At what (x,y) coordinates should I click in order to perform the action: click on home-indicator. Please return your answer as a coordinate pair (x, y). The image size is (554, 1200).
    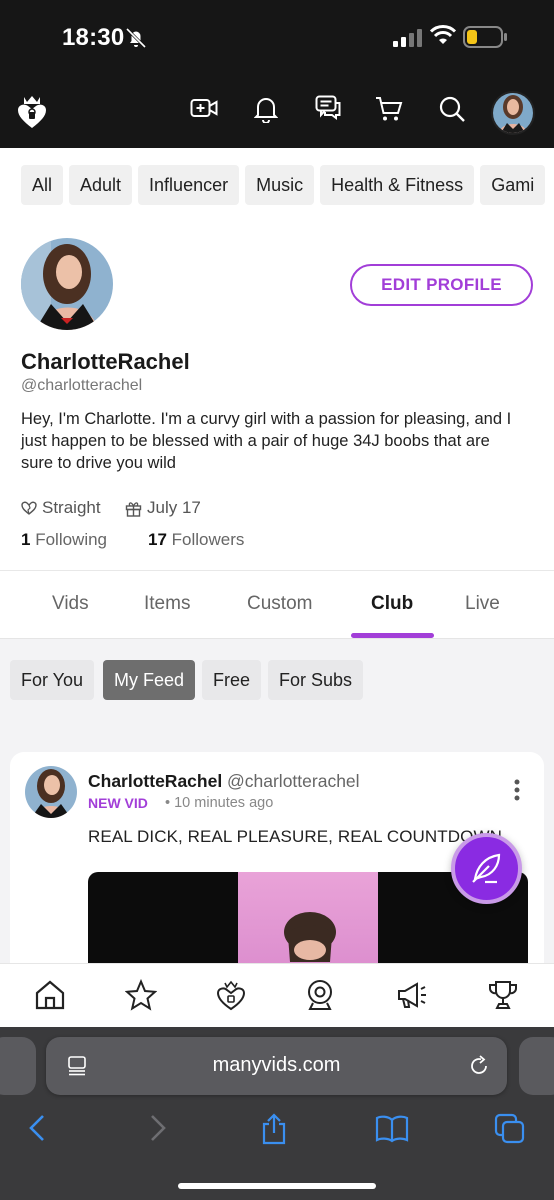
    Looking at the image, I should click on (277, 1186).